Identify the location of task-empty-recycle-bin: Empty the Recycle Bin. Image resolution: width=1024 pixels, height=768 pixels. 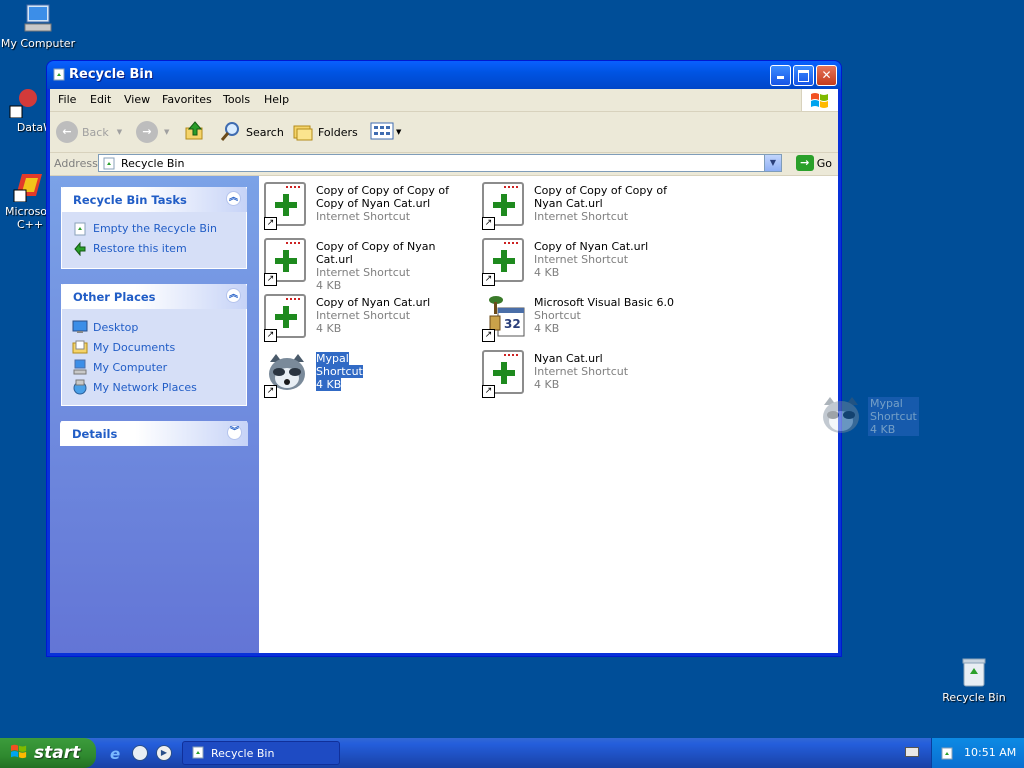
(154, 228).